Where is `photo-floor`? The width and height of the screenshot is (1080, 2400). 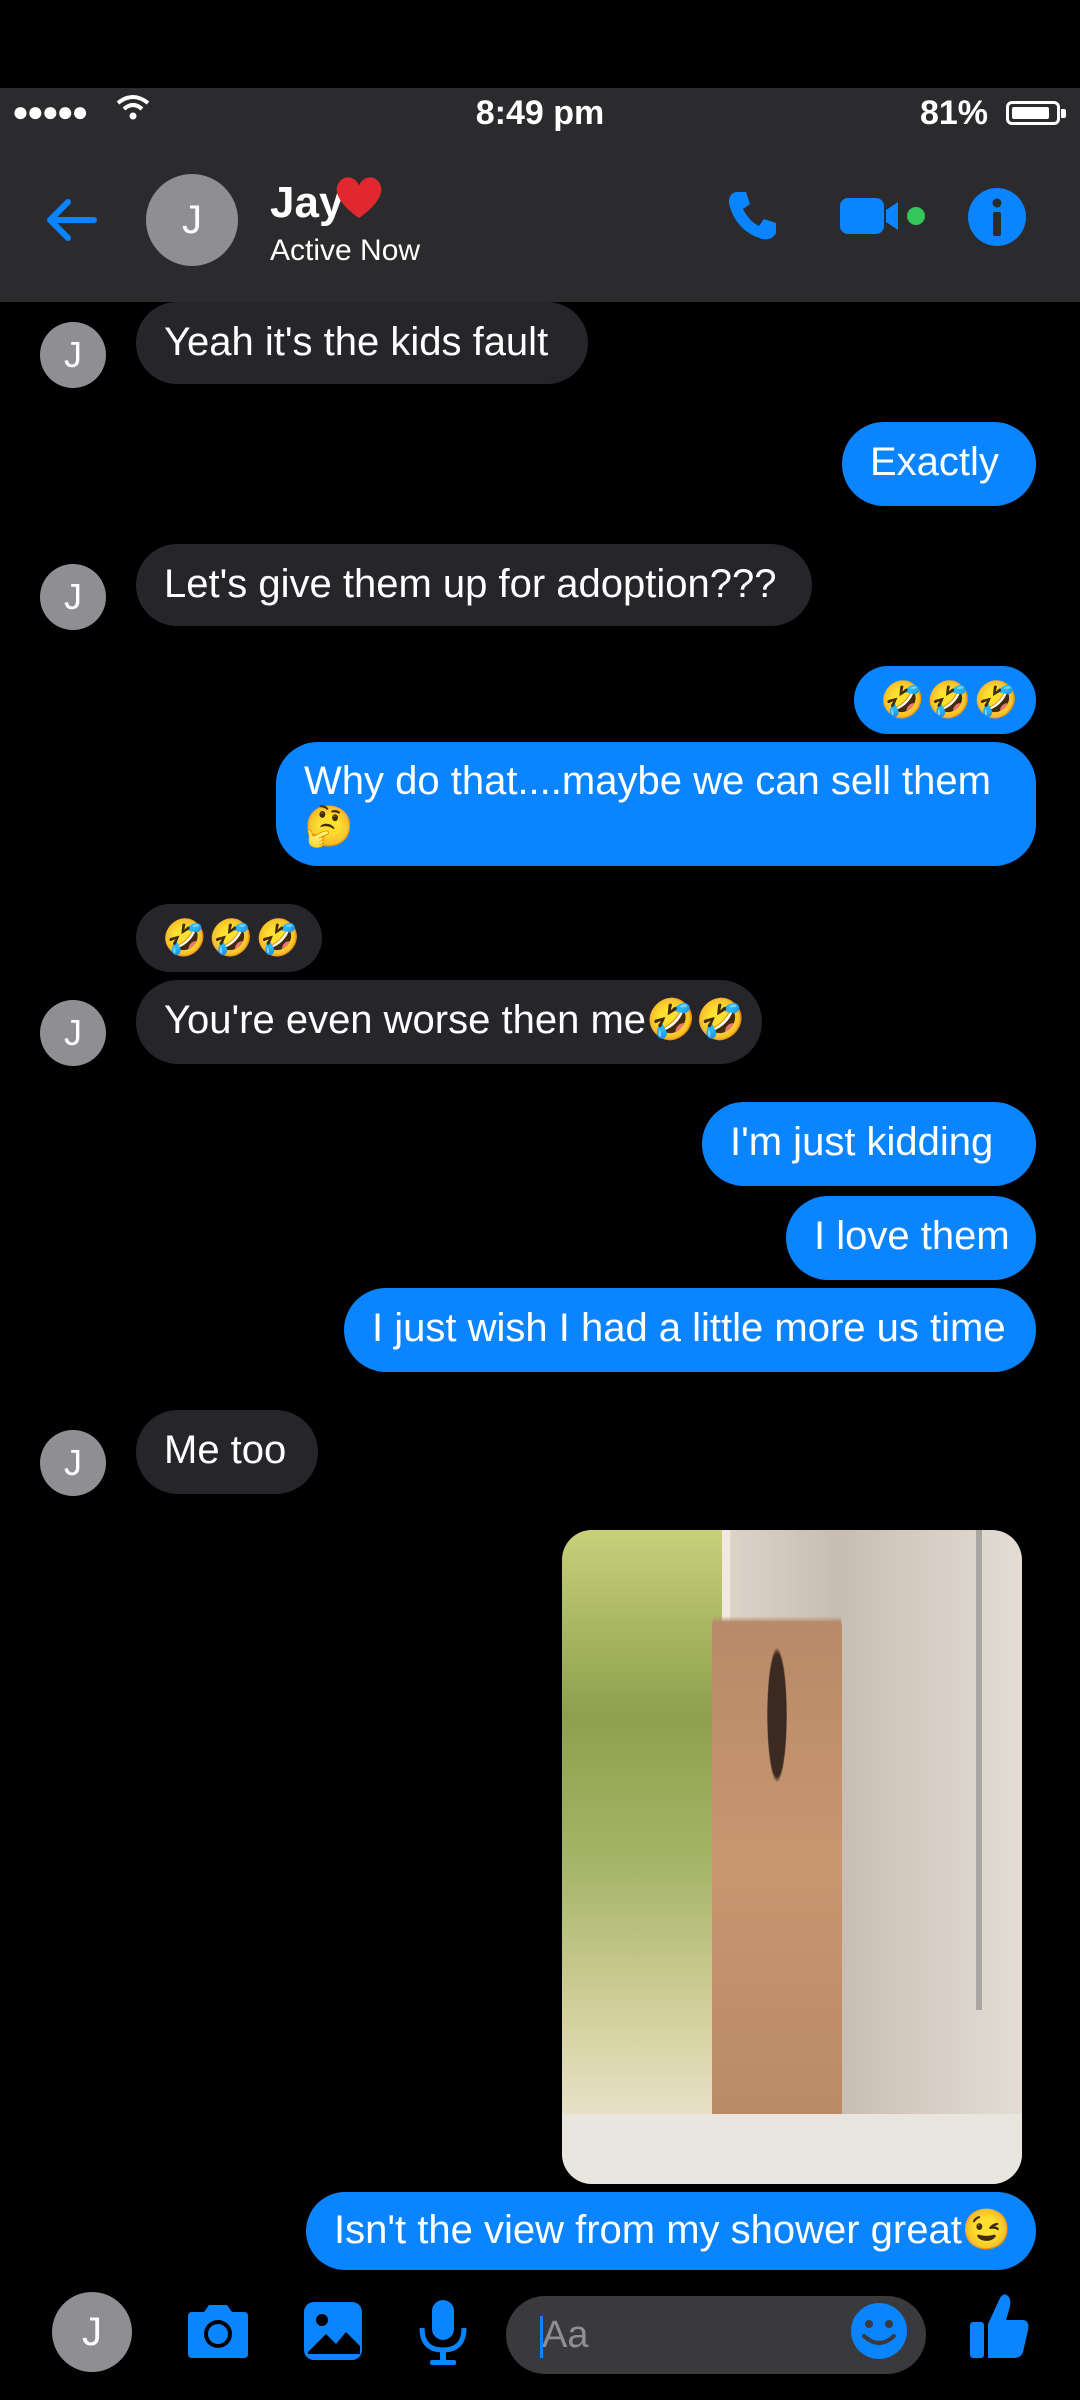
photo-floor is located at coordinates (792, 2149).